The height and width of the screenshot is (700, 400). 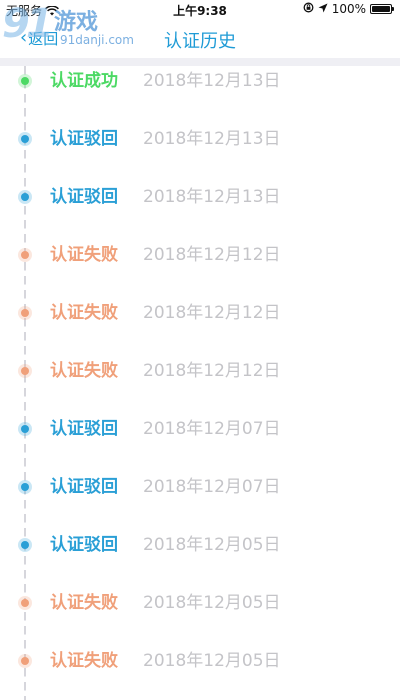 I want to click on location-arrow-icon, so click(x=323, y=9).